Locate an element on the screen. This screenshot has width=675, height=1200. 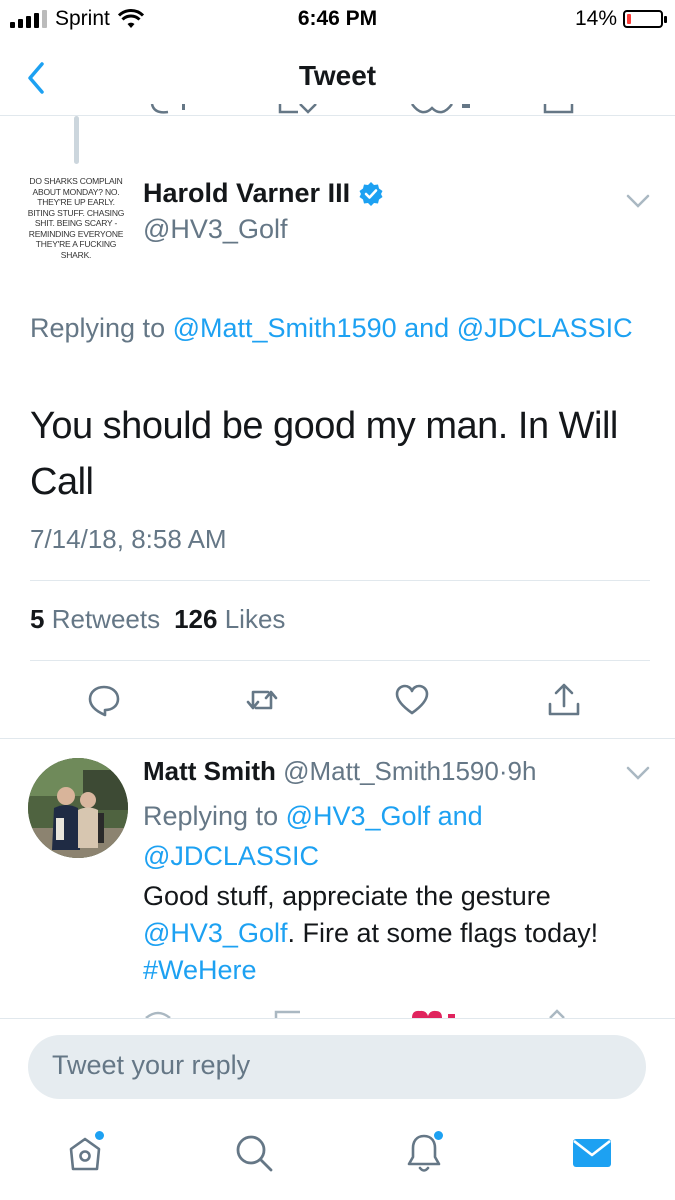
avatar is located at coordinates (78, 808).